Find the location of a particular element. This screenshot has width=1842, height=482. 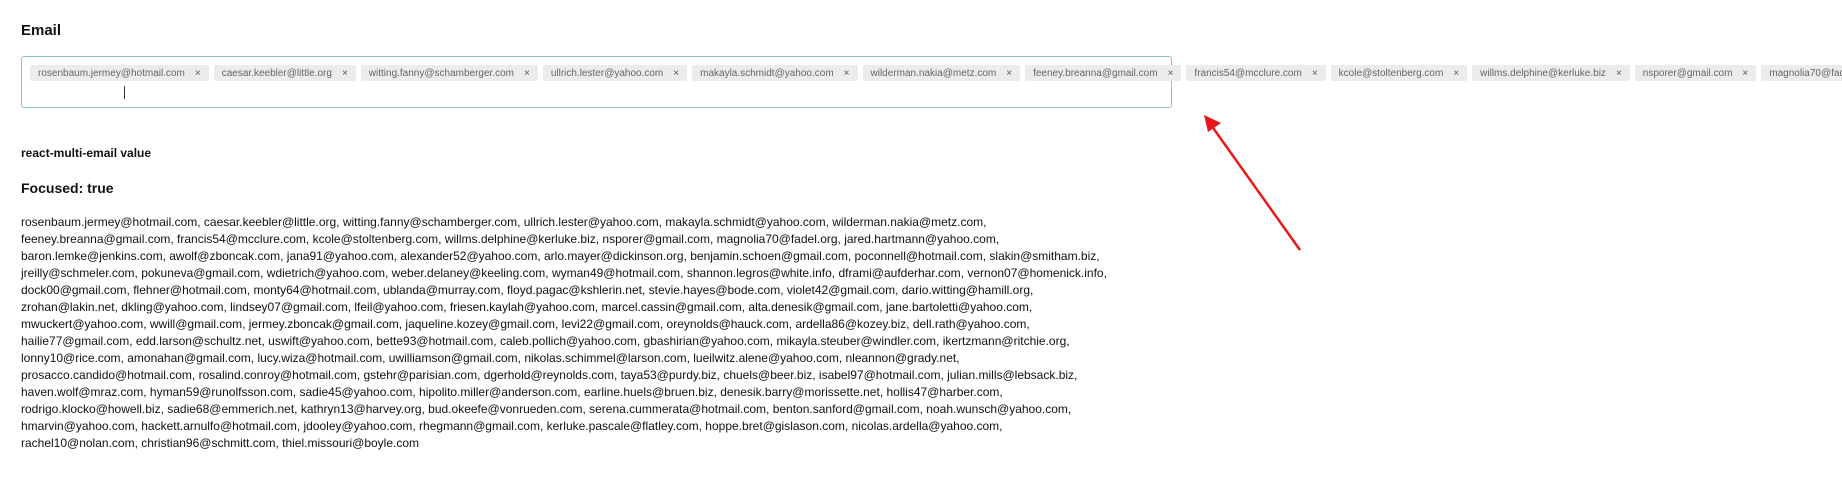

email-label: Email is located at coordinates (41, 30).